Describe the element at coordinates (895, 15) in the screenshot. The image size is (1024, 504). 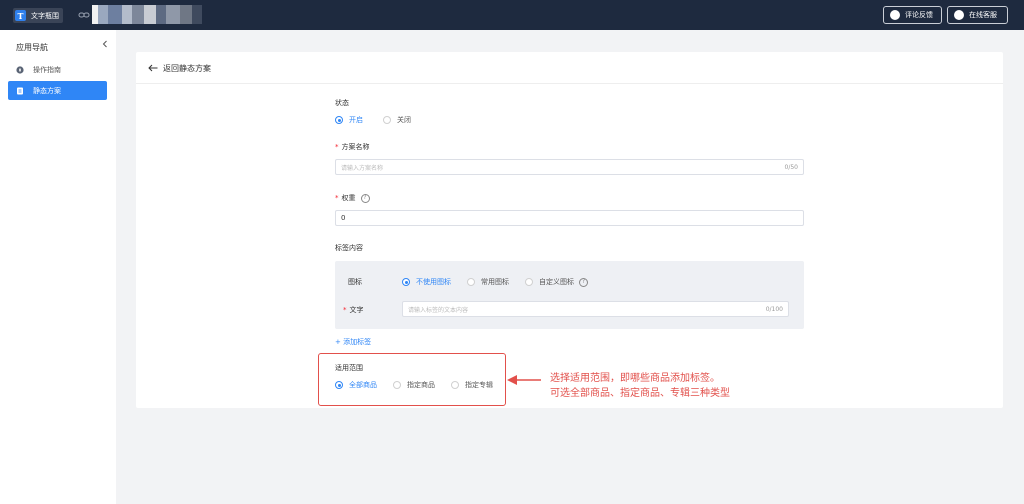
I see `chat-icon` at that location.